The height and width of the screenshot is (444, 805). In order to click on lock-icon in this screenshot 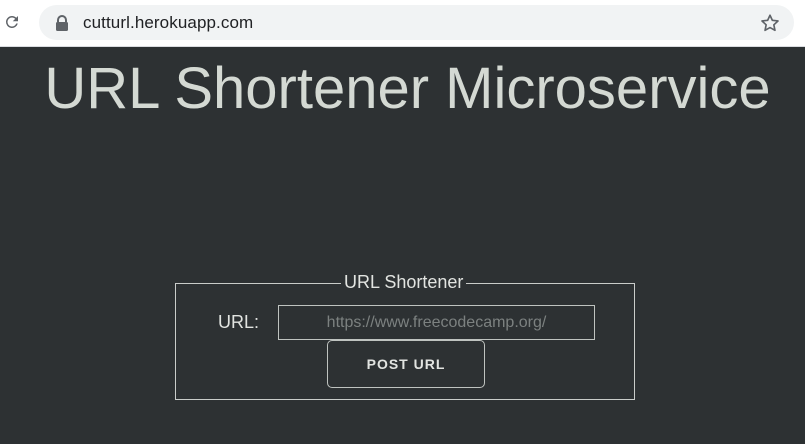, I will do `click(62, 23)`.